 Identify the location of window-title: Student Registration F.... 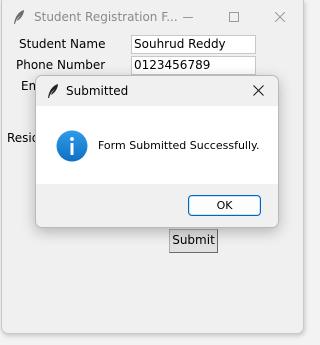
(106, 17).